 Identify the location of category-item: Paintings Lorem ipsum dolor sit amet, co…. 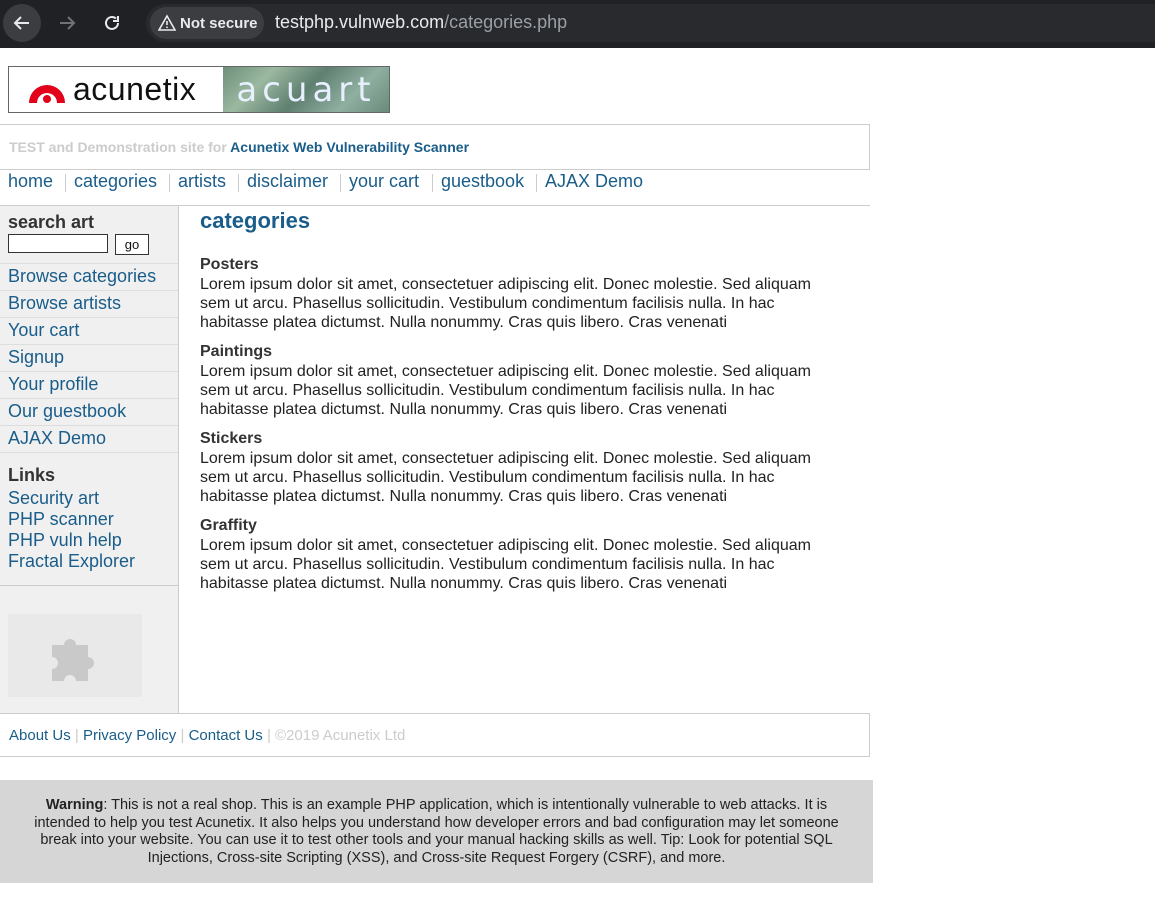
(510, 381).